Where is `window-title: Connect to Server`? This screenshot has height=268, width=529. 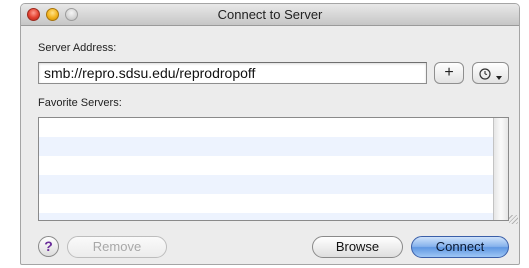
window-title: Connect to Server is located at coordinates (270, 14).